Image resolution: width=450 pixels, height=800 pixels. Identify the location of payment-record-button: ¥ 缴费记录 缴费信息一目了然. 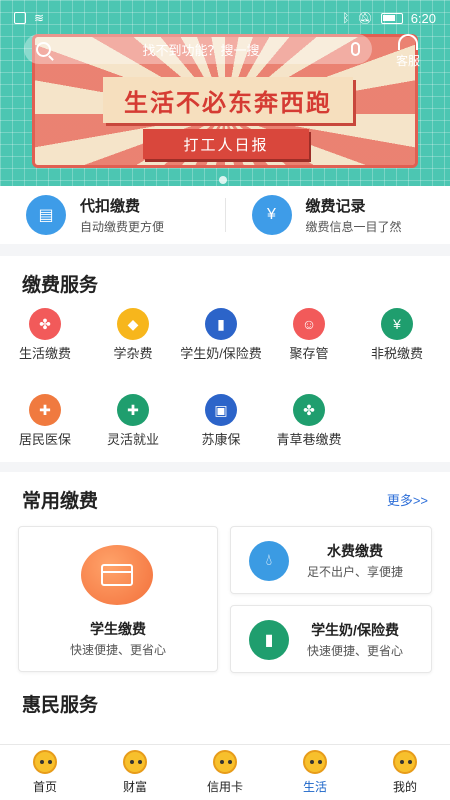
(338, 215).